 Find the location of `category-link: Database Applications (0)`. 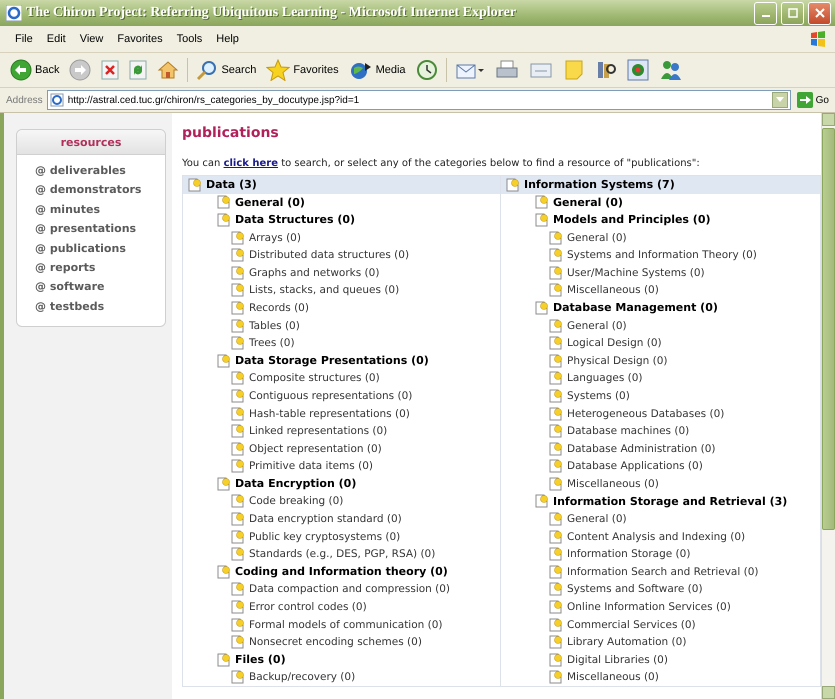

category-link: Database Applications (0) is located at coordinates (660, 467).